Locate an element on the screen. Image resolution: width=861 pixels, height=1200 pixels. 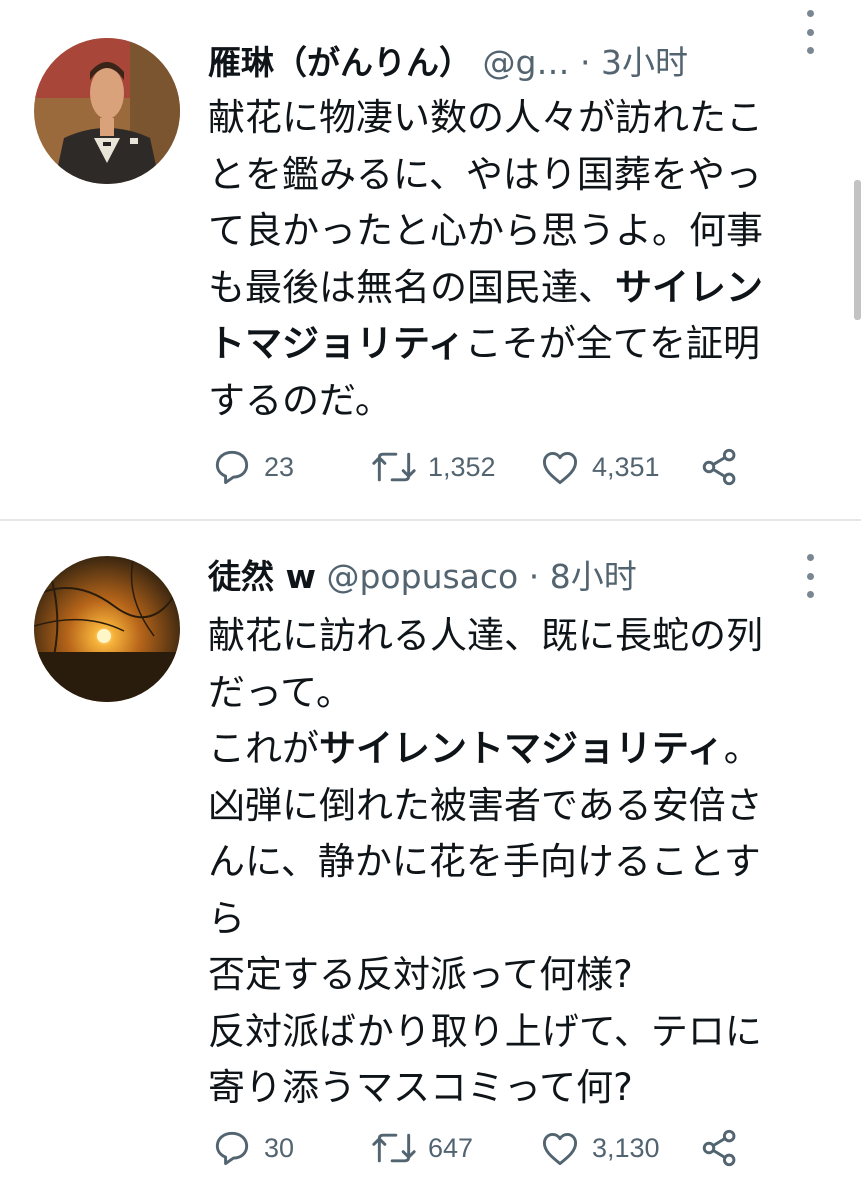
text-run: て良かったと心から思うよ。何事 is located at coordinates (485, 230).